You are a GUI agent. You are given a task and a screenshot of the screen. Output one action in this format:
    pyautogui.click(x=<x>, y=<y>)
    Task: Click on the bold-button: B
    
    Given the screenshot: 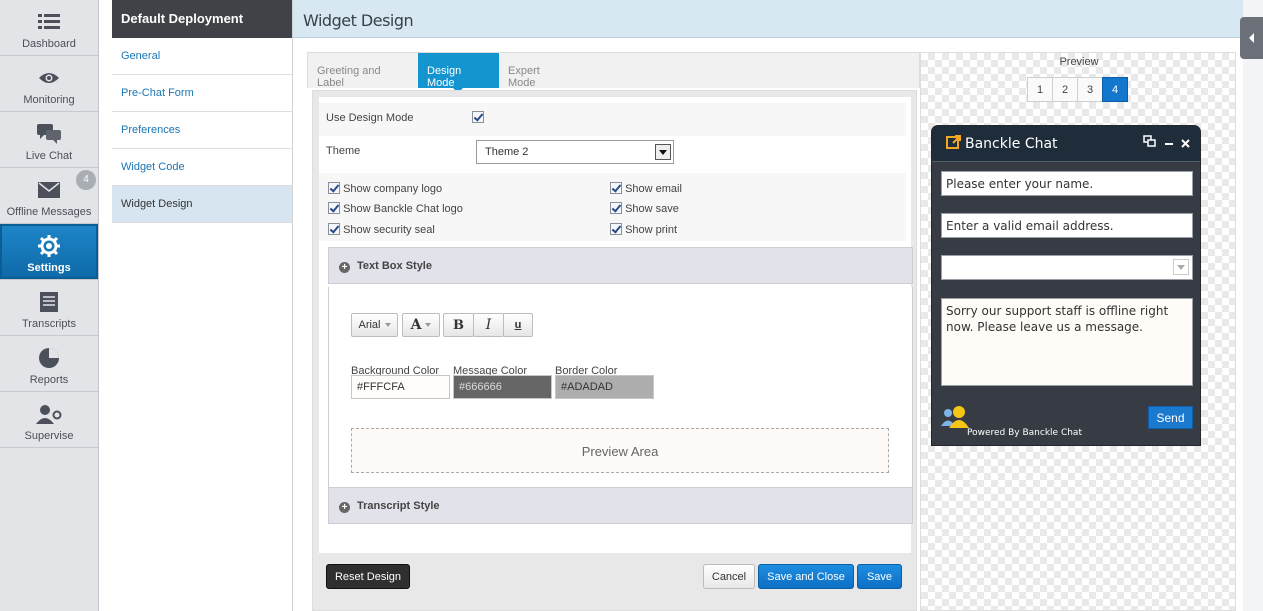 What is the action you would take?
    pyautogui.click(x=458, y=325)
    